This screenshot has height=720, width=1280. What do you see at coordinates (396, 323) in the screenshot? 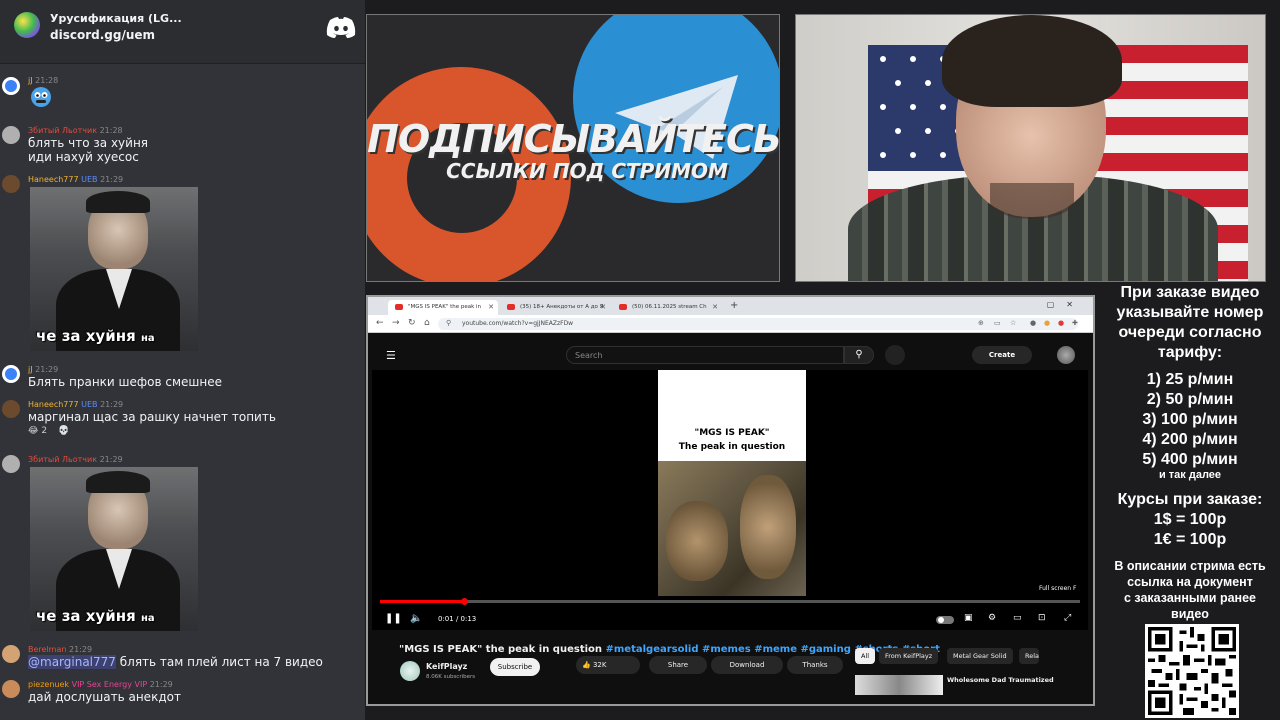
I see `forward-icon: →` at bounding box center [396, 323].